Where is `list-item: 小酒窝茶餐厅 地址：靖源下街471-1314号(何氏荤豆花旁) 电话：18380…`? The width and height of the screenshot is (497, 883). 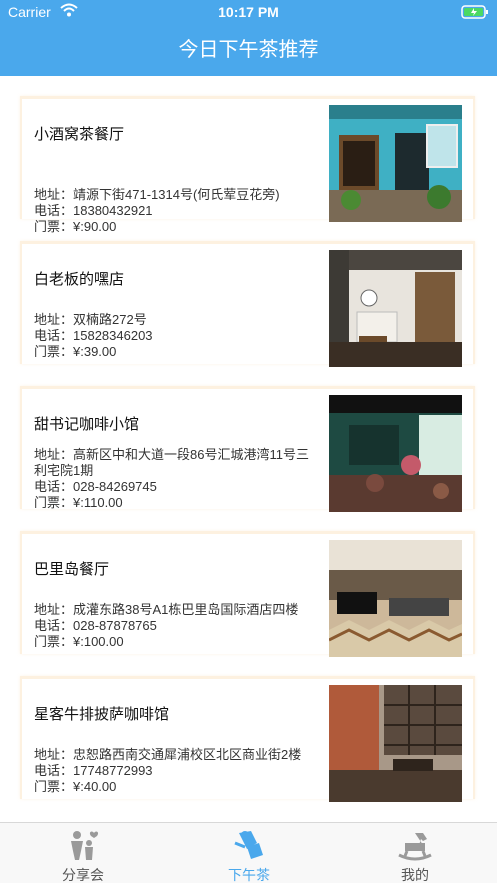 list-item: 小酒窝茶餐厅 地址：靖源下街471-1314号(何氏荤豆花旁) 电话：18380… is located at coordinates (247, 165).